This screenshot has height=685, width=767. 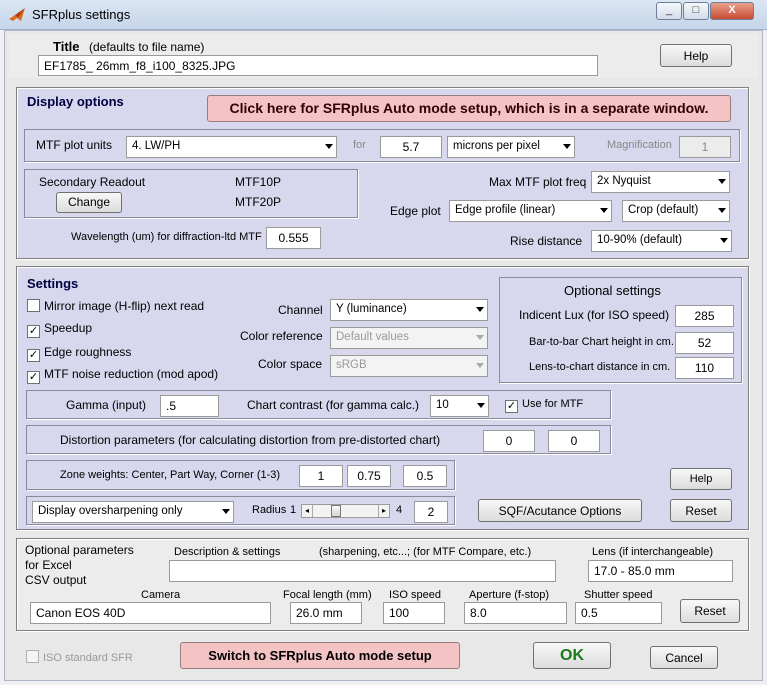 I want to click on checkbox-box, so click(x=32, y=656).